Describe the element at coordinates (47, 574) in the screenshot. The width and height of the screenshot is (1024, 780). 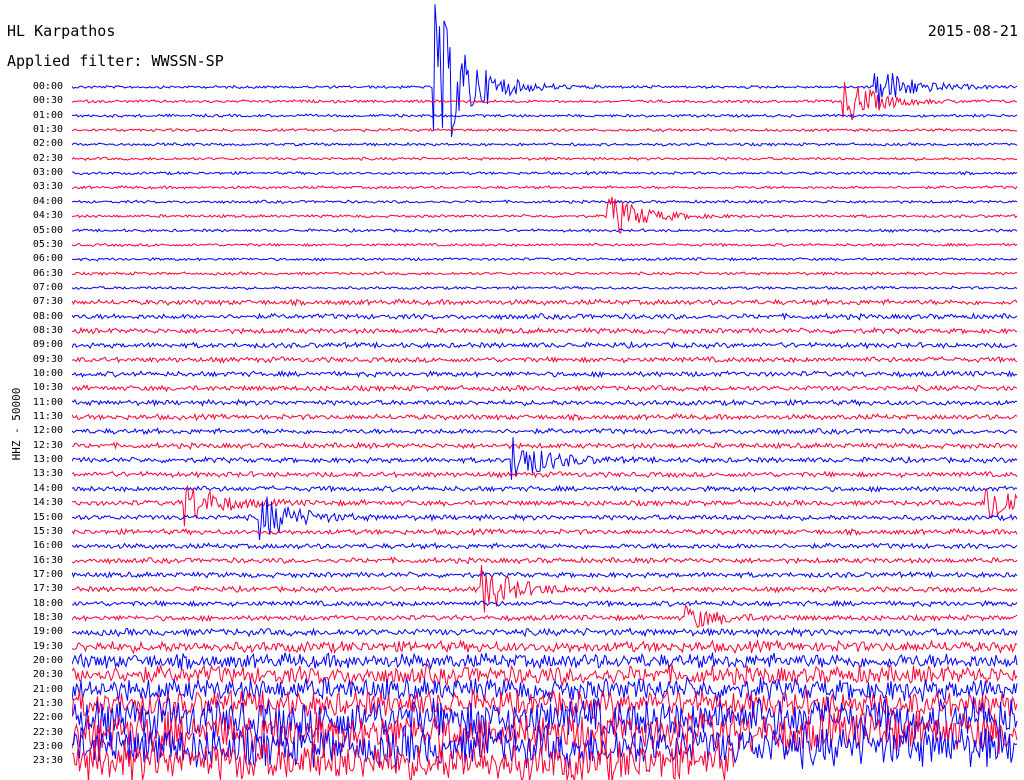
I see `time-label: 17:00` at that location.